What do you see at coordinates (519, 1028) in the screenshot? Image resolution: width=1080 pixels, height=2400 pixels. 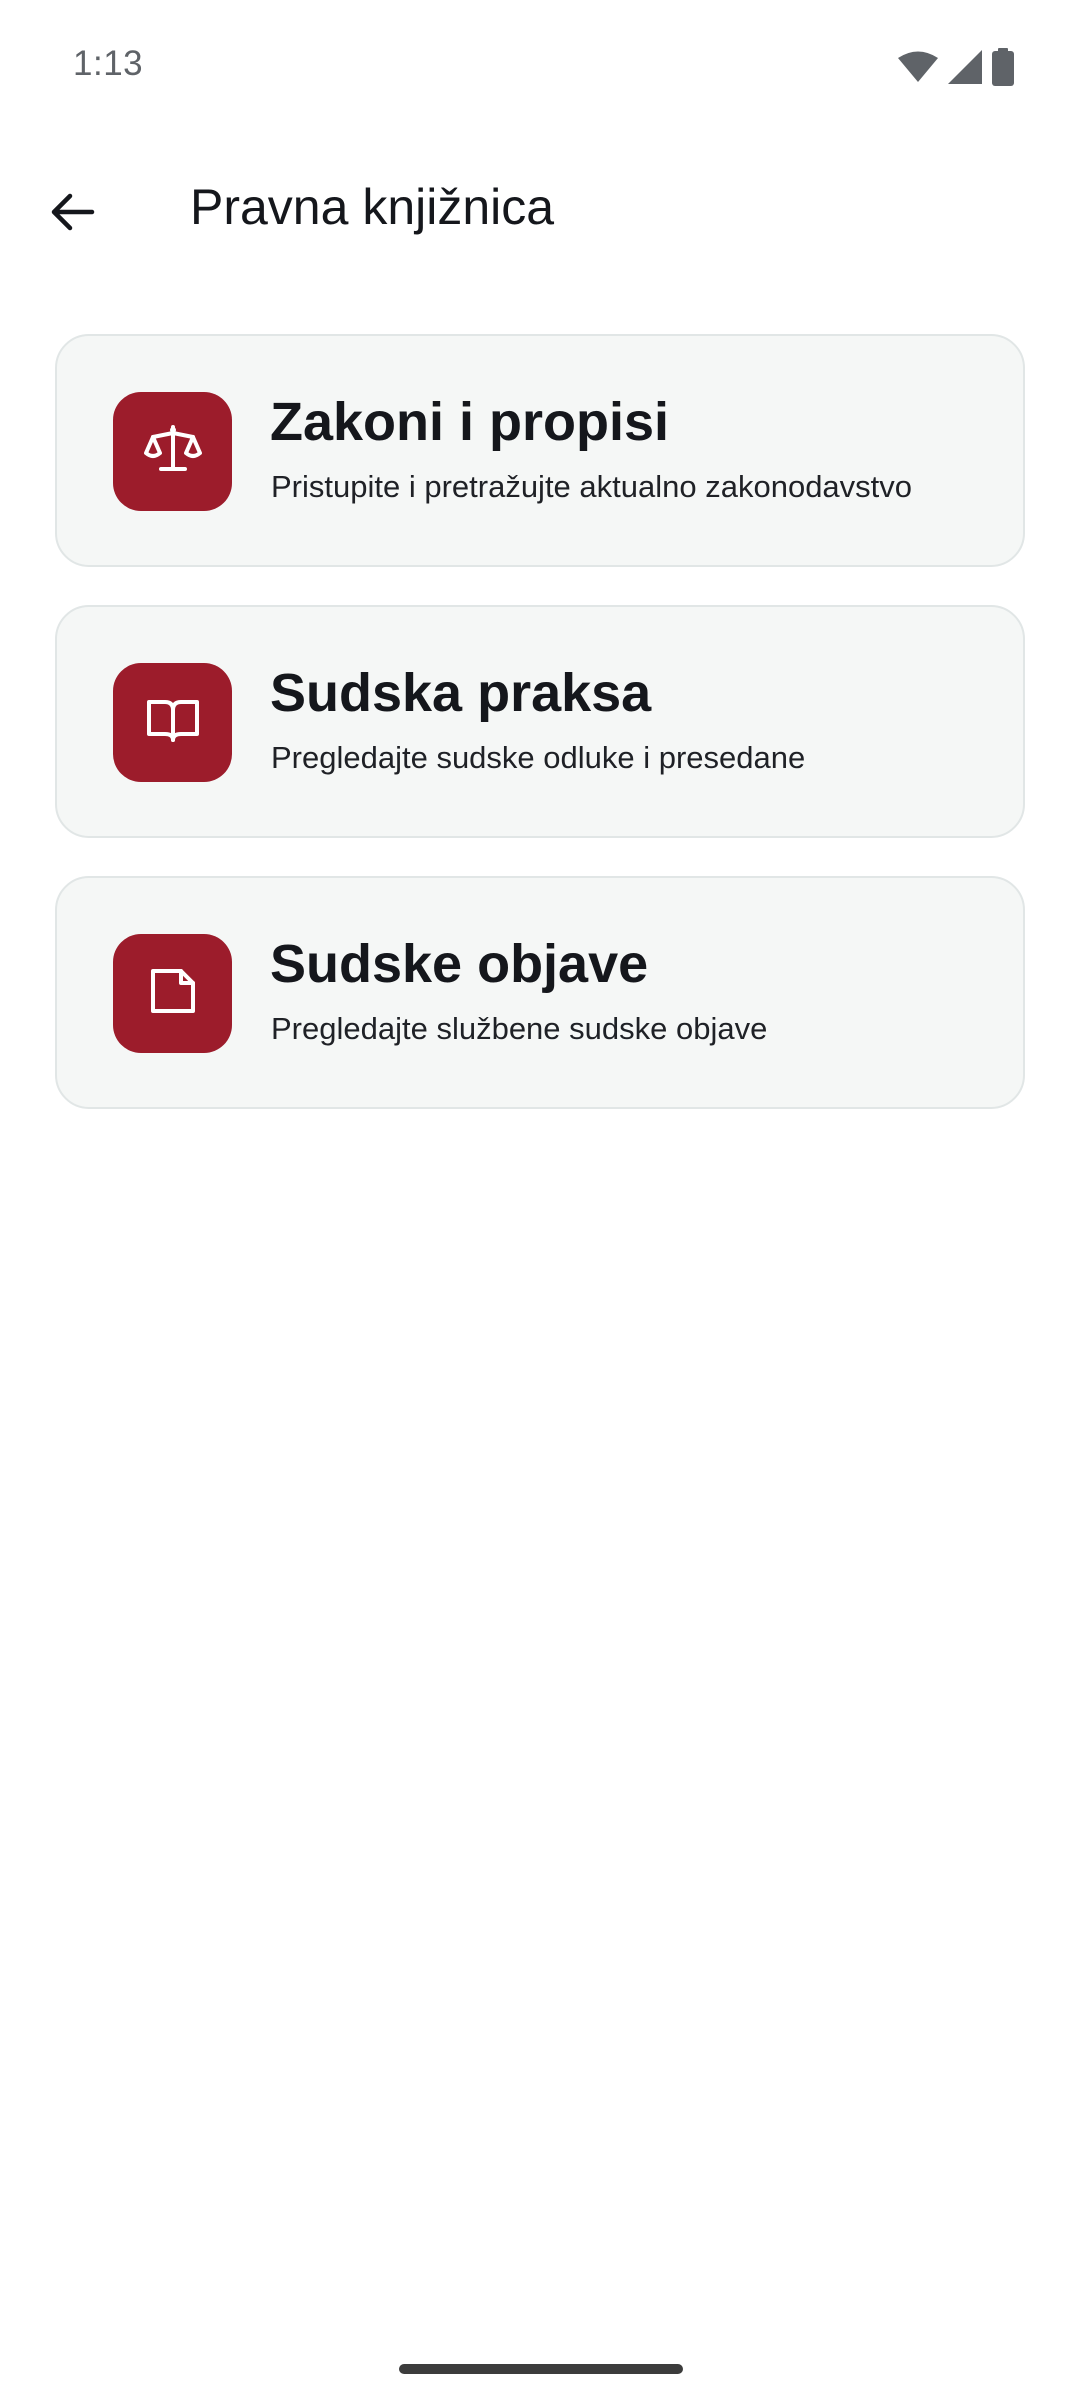 I see `card-subtitle: Pregledajte službene sudske objave` at bounding box center [519, 1028].